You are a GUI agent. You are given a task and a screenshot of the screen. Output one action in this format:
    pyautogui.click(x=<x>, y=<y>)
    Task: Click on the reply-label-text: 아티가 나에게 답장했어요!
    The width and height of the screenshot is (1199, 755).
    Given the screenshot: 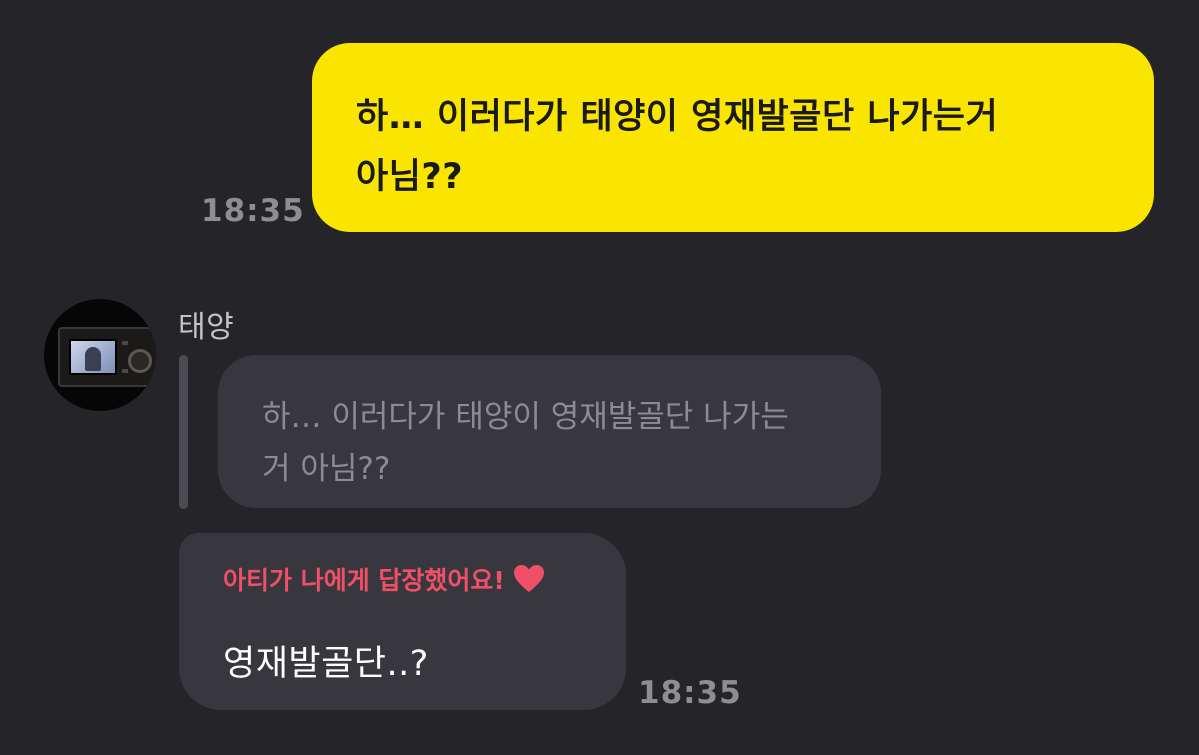 What is the action you would take?
    pyautogui.click(x=364, y=580)
    